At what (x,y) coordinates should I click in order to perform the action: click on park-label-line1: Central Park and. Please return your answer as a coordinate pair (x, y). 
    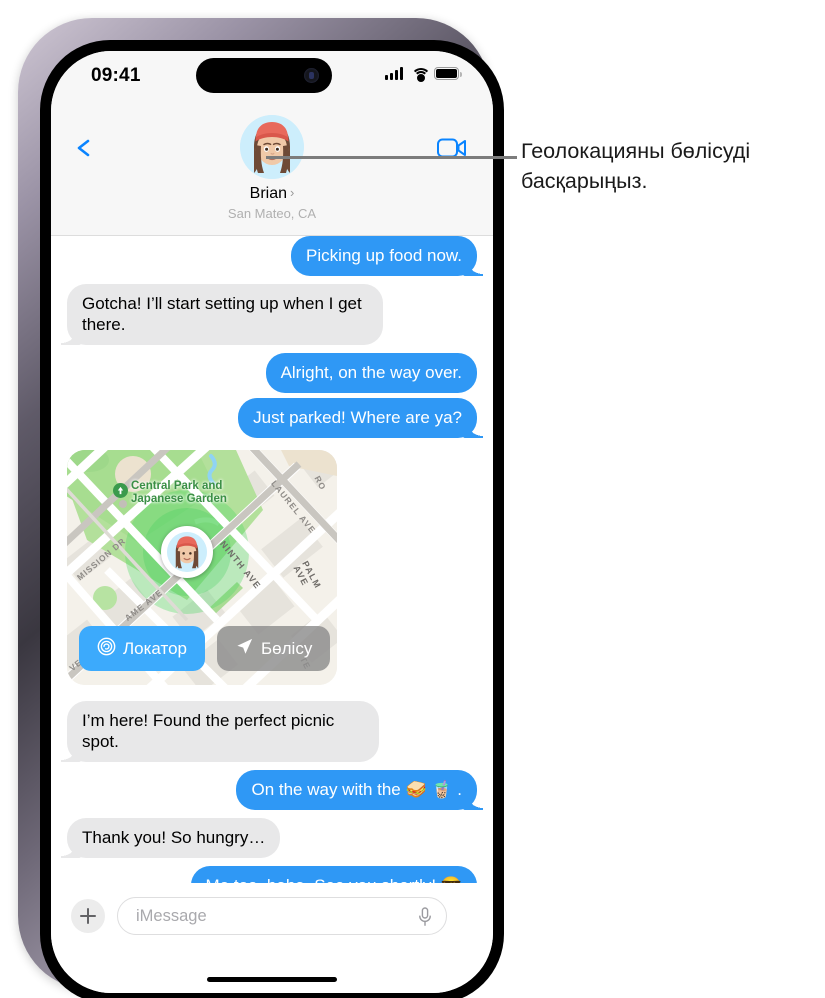
    Looking at the image, I should click on (177, 486).